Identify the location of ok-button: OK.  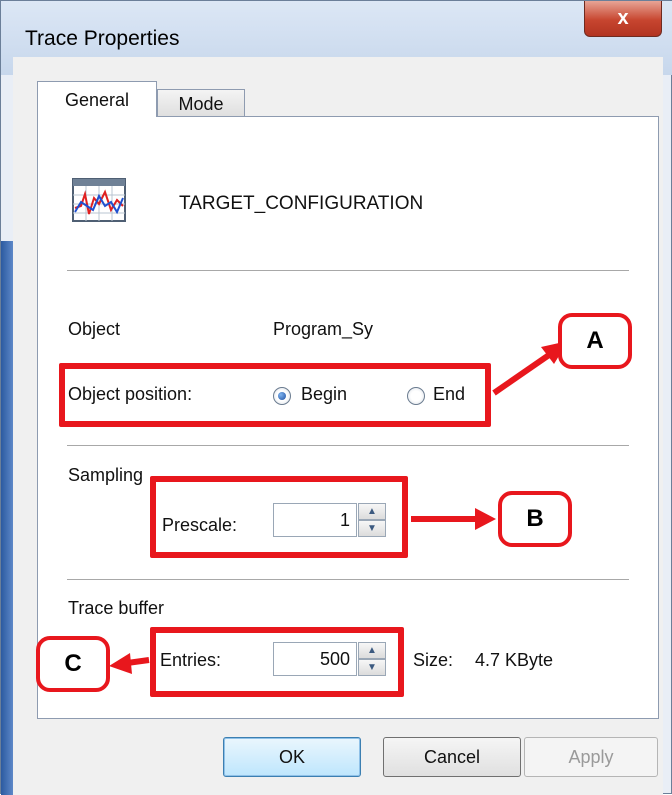
(292, 757).